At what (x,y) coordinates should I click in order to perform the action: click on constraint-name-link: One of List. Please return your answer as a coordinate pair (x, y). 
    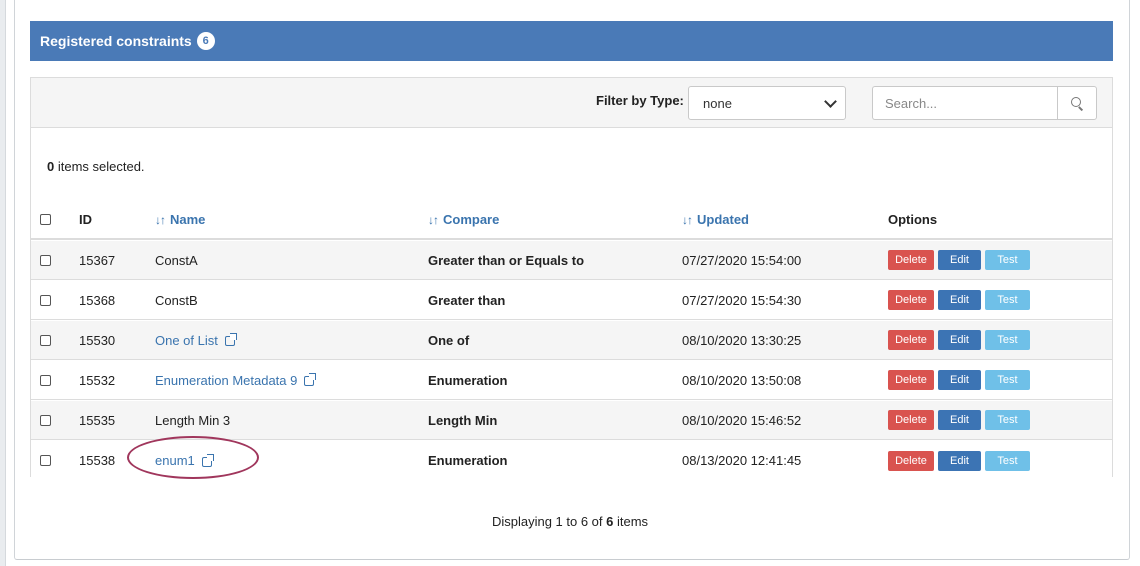
    Looking at the image, I should click on (186, 340).